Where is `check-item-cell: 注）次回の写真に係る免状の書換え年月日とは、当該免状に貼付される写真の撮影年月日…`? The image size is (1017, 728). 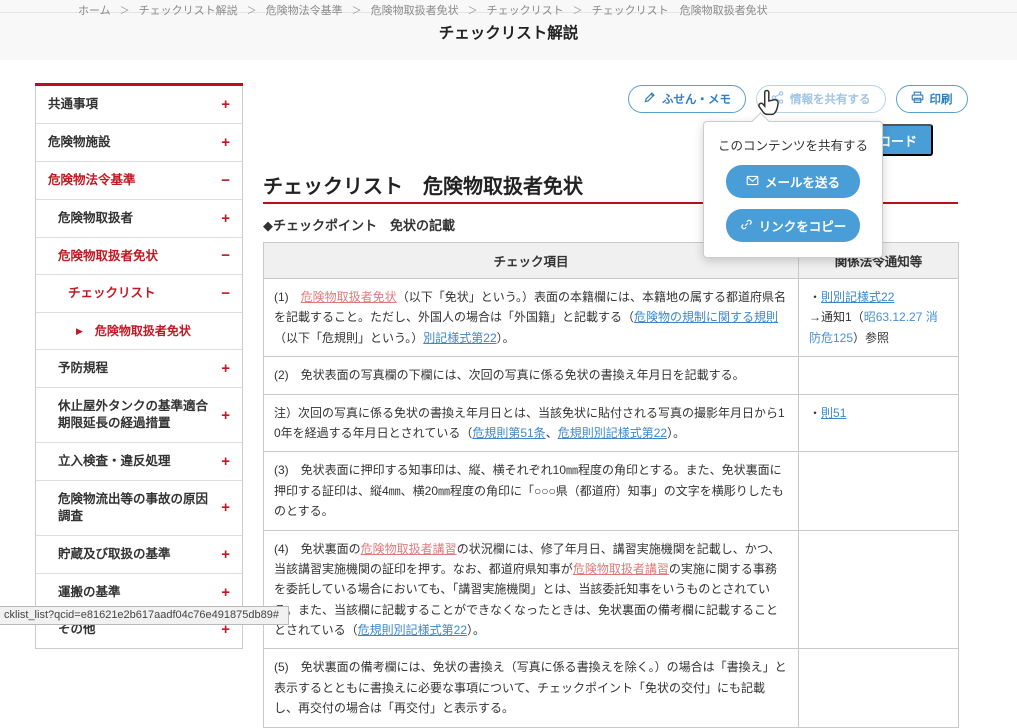
check-item-cell: 注）次回の写真に係る免状の書換え年月日とは、当該免状に貼付される写真の撮影年月日… is located at coordinates (531, 423).